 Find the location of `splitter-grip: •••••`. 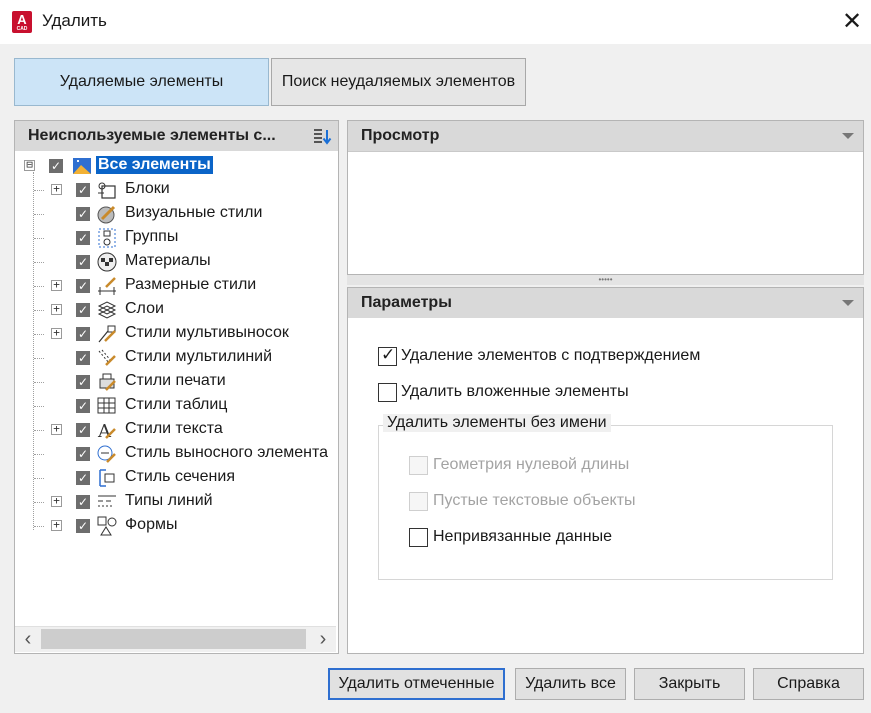

splitter-grip: ••••• is located at coordinates (605, 279).